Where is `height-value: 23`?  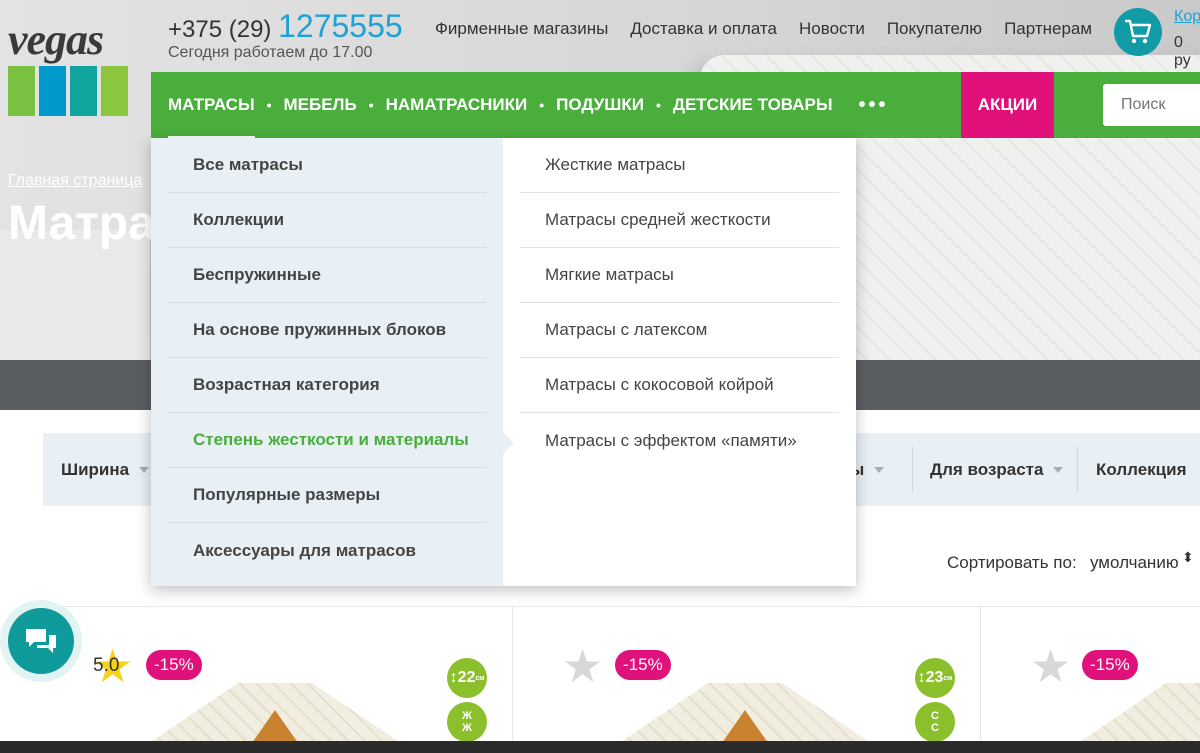 height-value: 23 is located at coordinates (934, 677).